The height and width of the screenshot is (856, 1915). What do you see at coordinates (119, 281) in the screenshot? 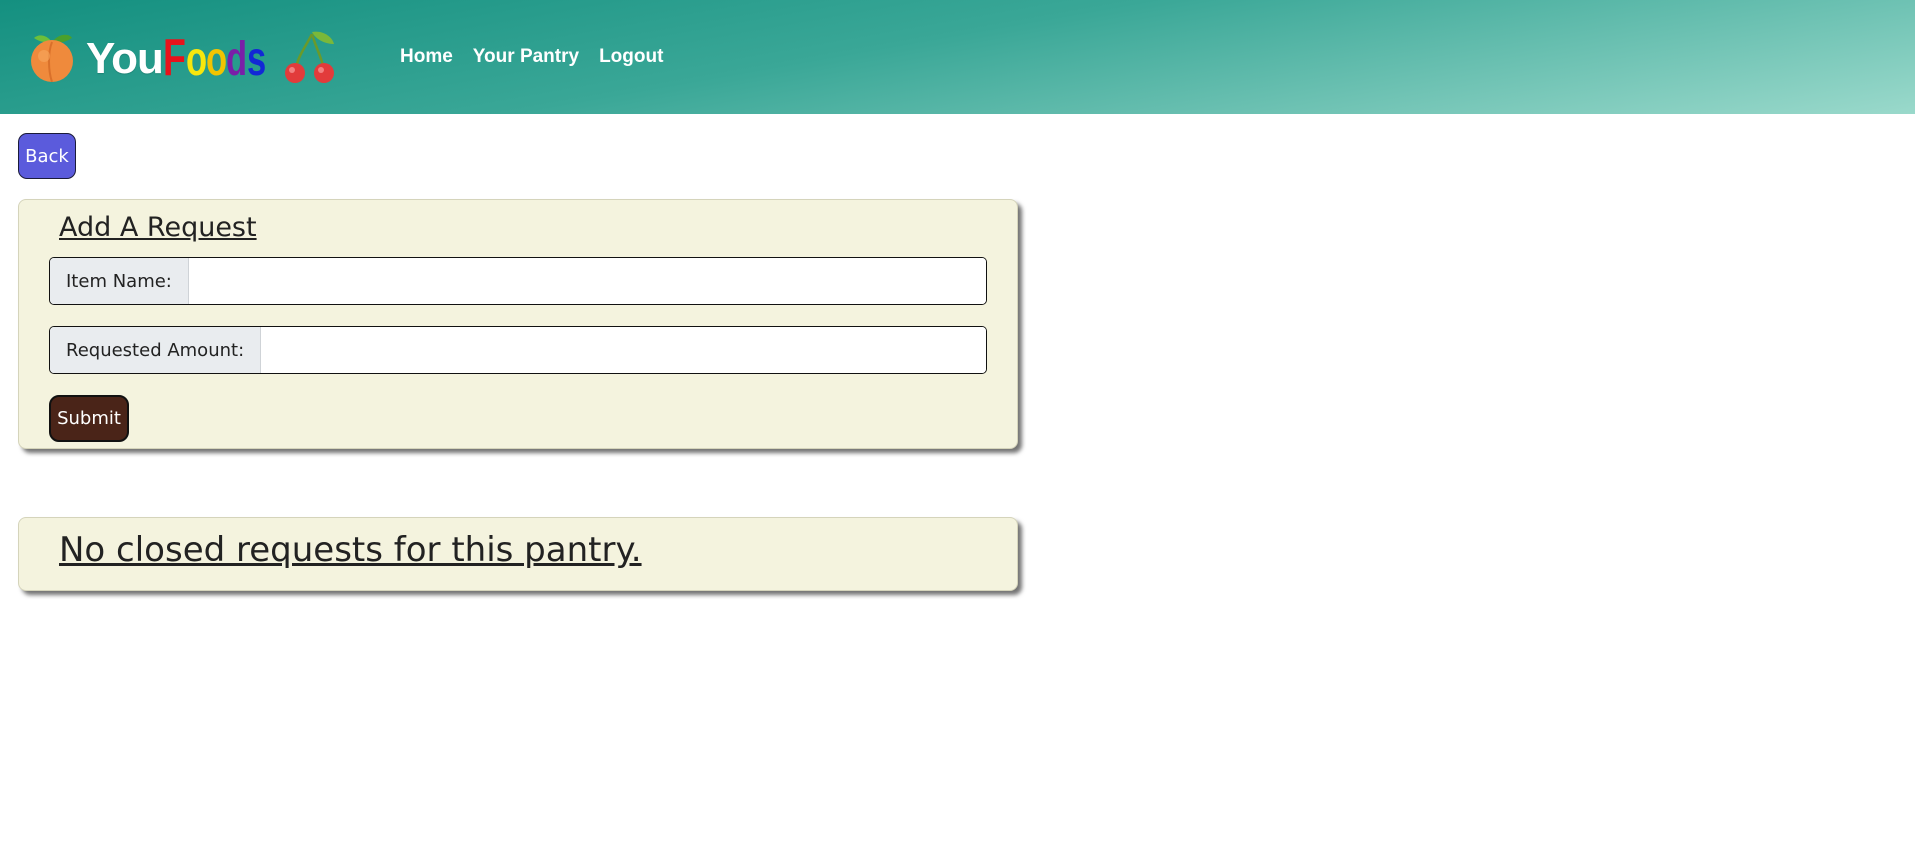
I see `item-name-label: Item Name:` at bounding box center [119, 281].